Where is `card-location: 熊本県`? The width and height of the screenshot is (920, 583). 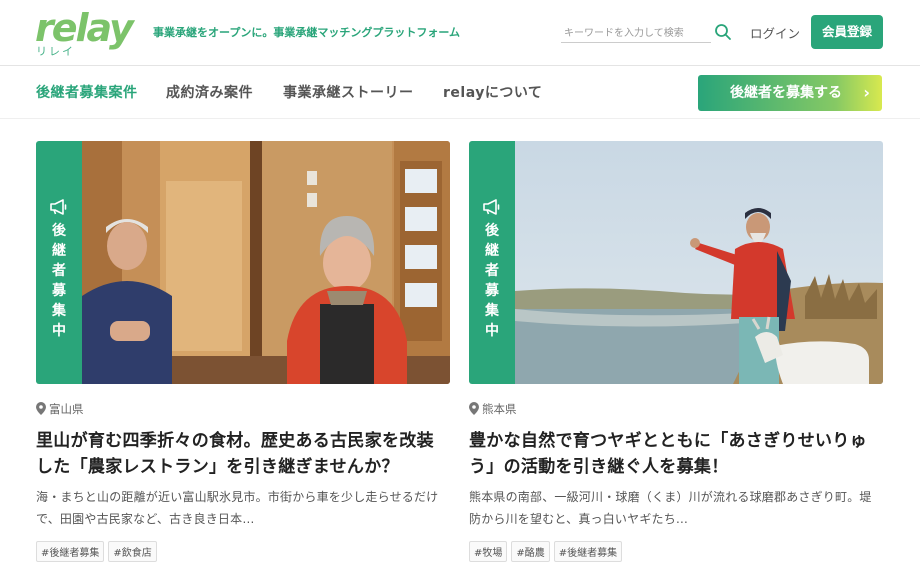 card-location: 熊本県 is located at coordinates (493, 409).